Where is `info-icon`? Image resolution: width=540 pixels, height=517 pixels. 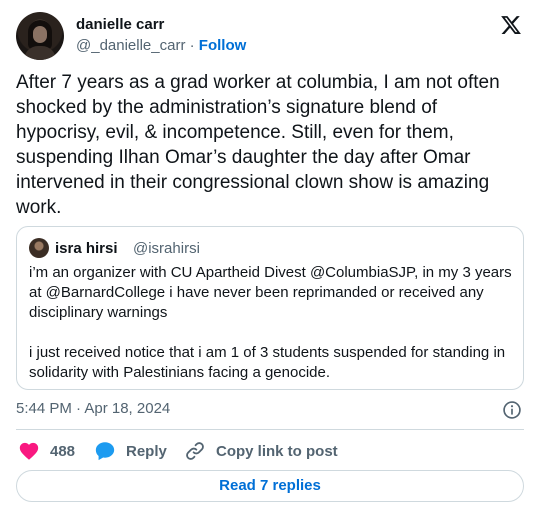 info-icon is located at coordinates (512, 410).